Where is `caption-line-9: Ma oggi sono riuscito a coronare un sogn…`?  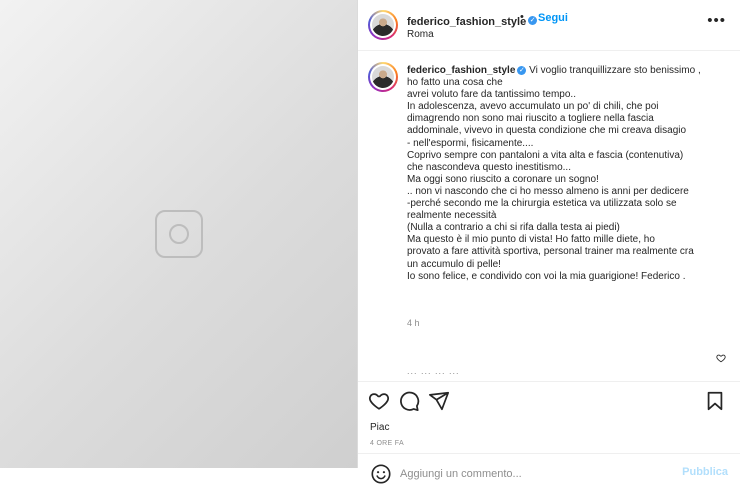
caption-line-9: Ma oggi sono riuscito a coronare un sogn… is located at coordinates (503, 179).